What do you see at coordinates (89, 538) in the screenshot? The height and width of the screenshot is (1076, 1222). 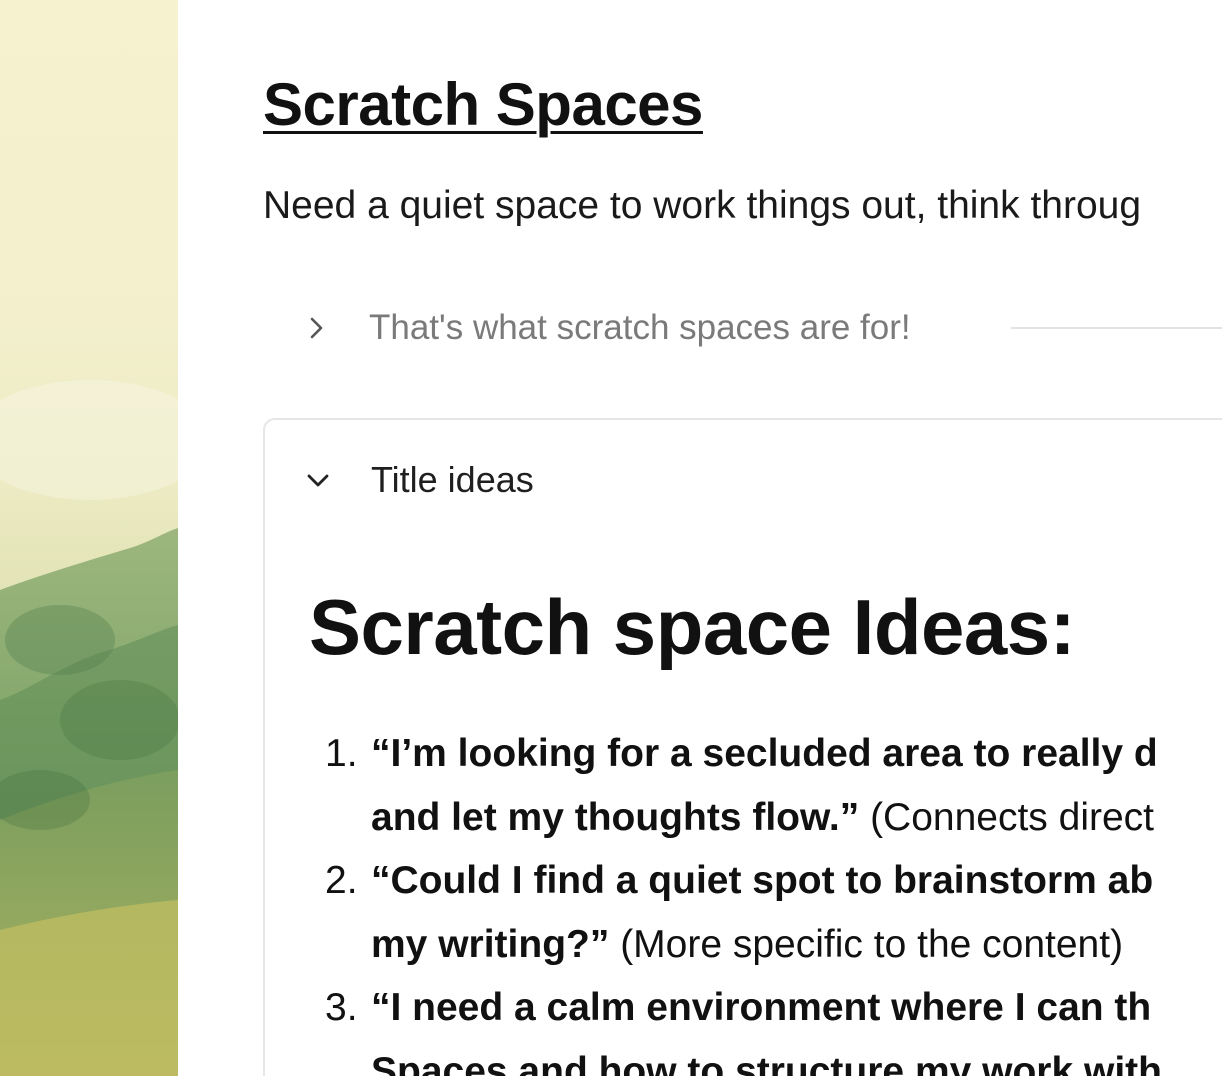 I see `watercolor-landscape-image` at bounding box center [89, 538].